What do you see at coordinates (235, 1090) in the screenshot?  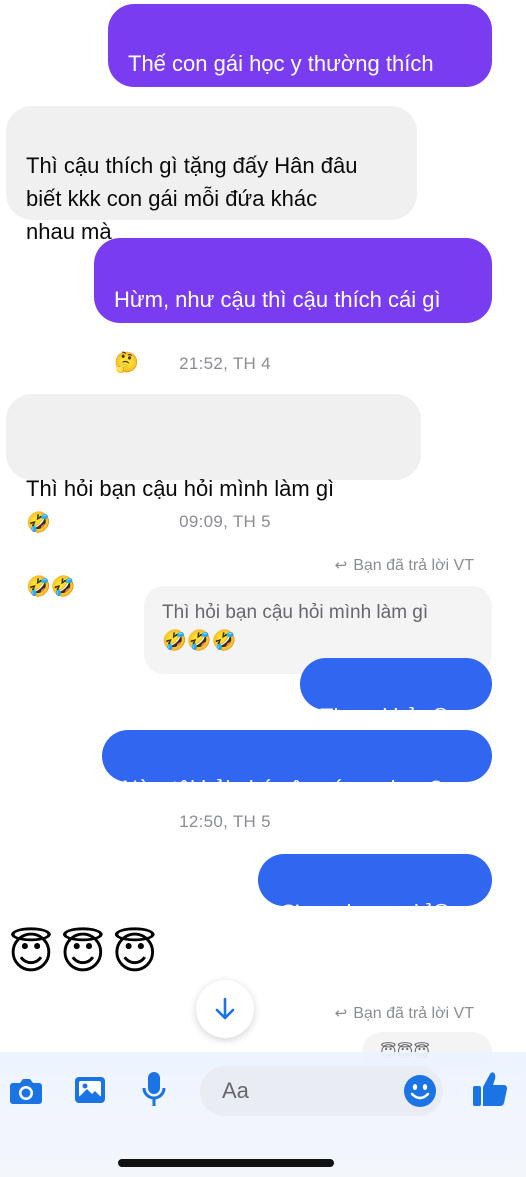 I see `input-placeholder: Aa` at bounding box center [235, 1090].